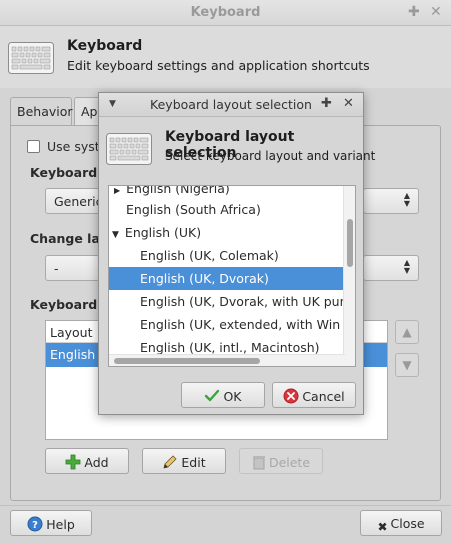  What do you see at coordinates (33, 146) in the screenshot?
I see `use-system-checkbox` at bounding box center [33, 146].